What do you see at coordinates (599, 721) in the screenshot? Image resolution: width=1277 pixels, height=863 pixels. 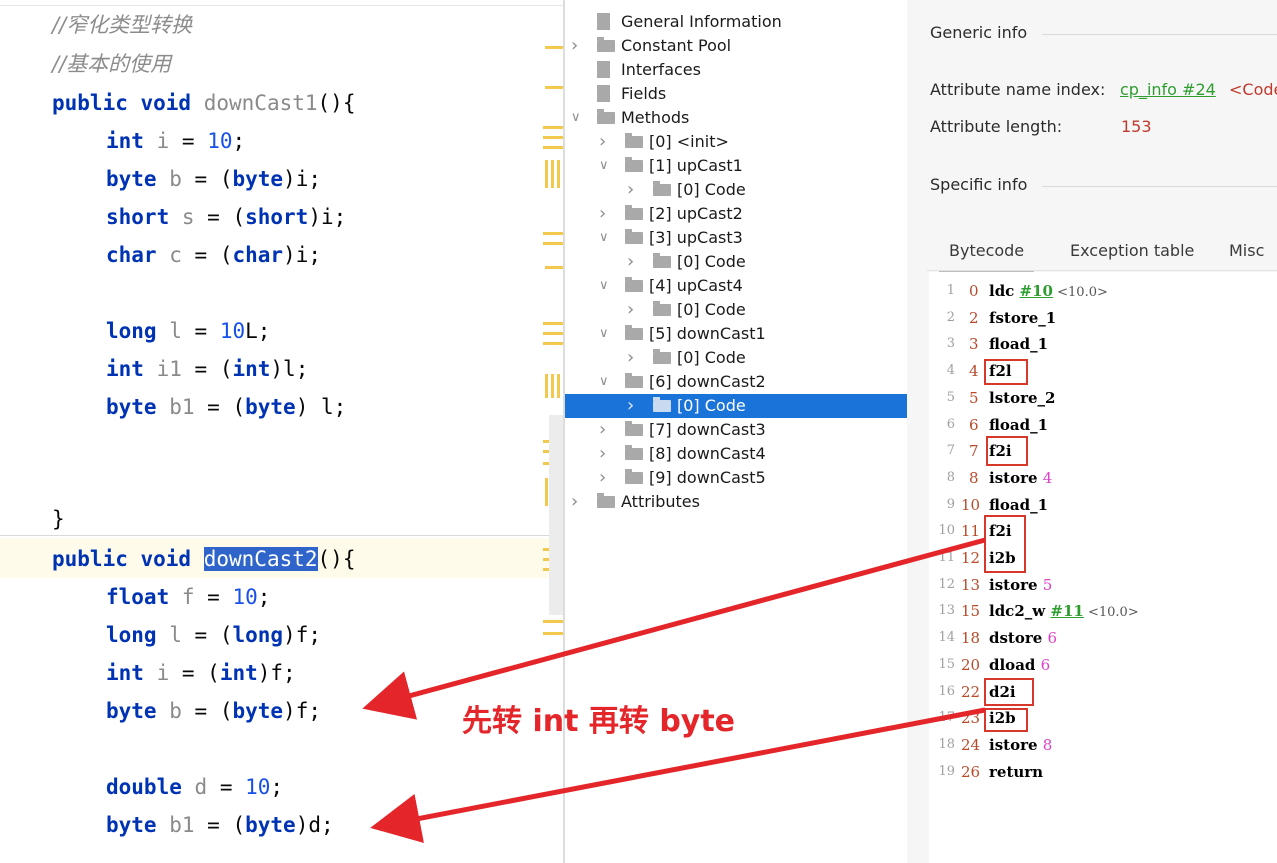 I see `annotation-text: 先转 int 再转 byte` at bounding box center [599, 721].